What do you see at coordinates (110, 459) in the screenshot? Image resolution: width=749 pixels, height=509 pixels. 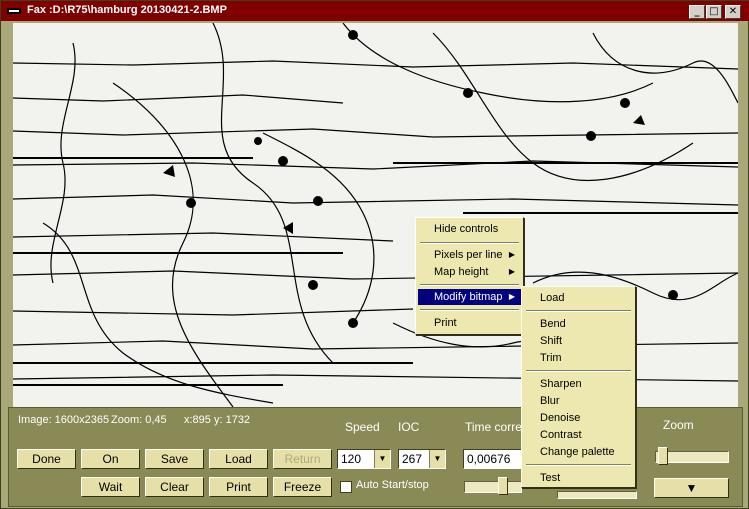 I see `on-button: On` at bounding box center [110, 459].